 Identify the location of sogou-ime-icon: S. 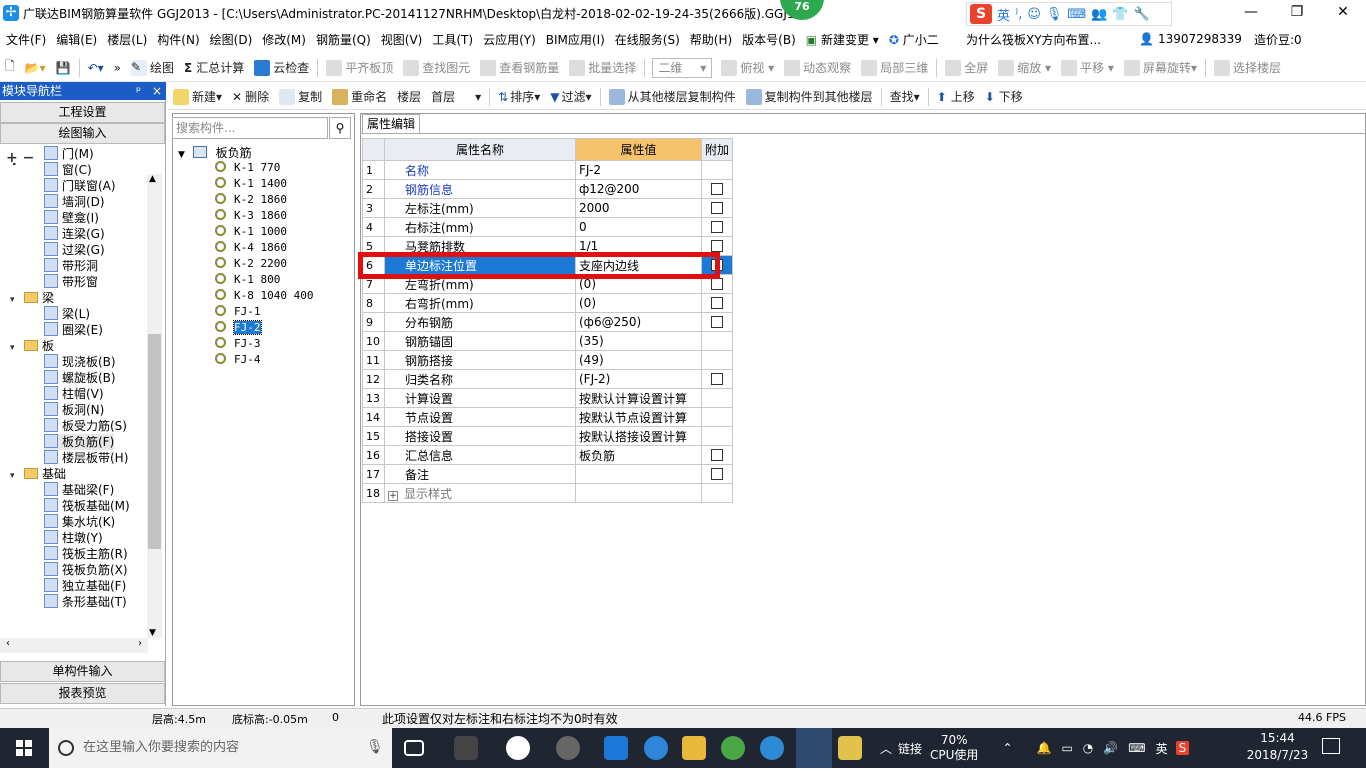
(981, 14).